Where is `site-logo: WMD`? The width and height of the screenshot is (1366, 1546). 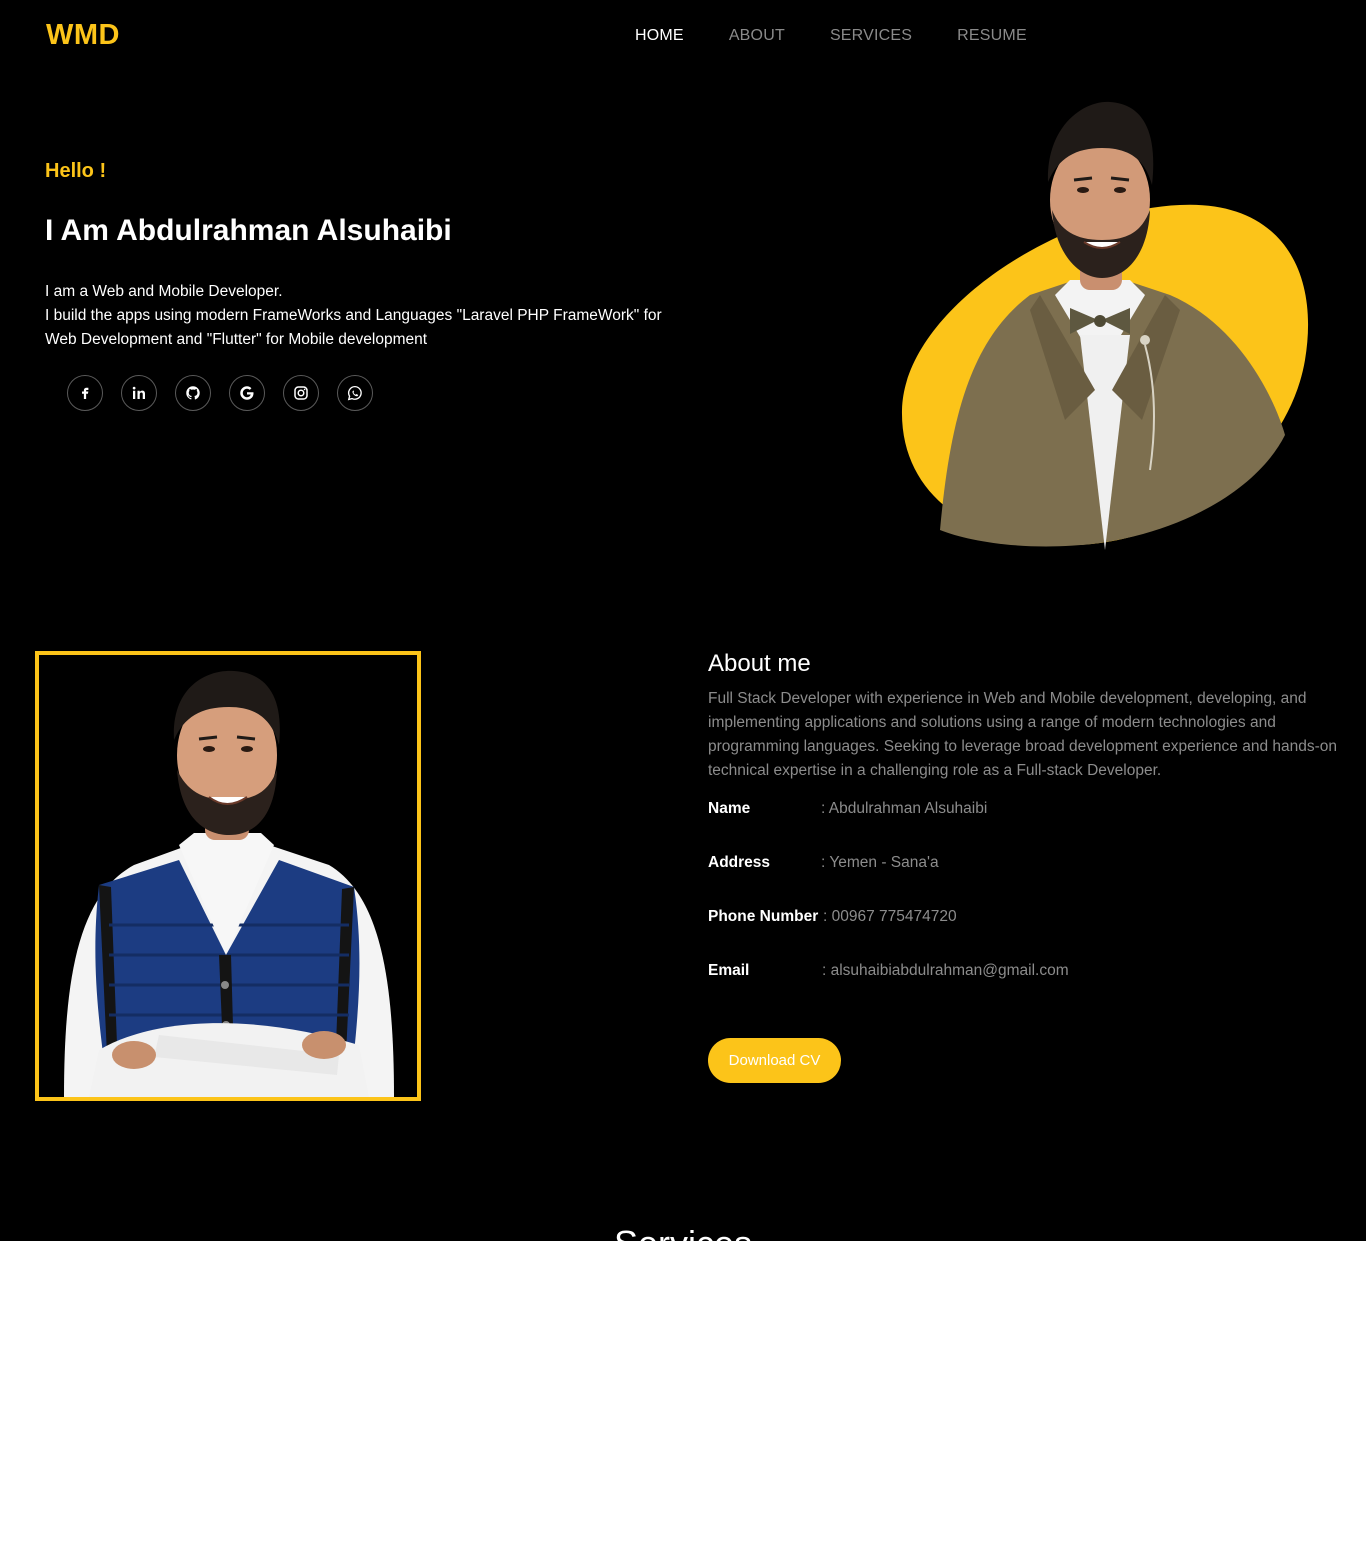 site-logo: WMD is located at coordinates (83, 35).